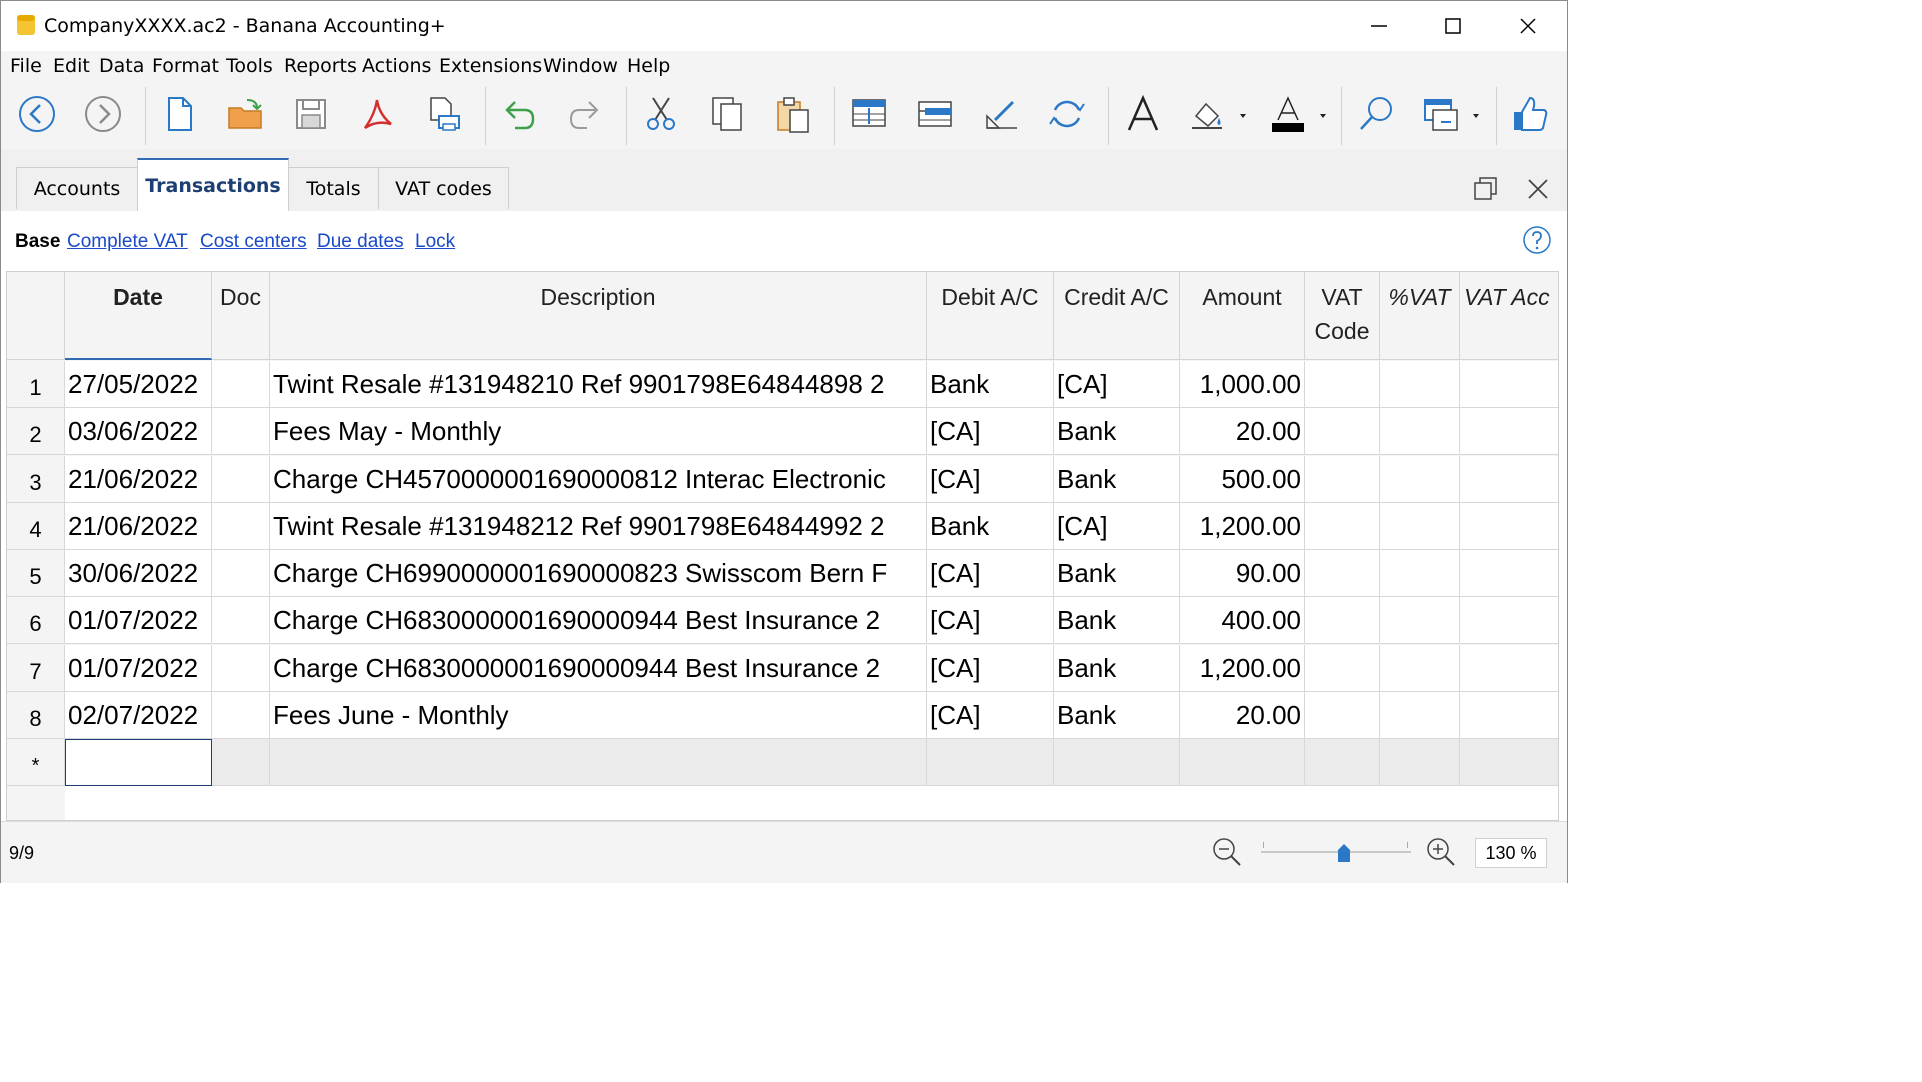 The image size is (1922, 1082). Describe the element at coordinates (77, 188) in the screenshot. I see `tab-accounts: Accounts` at that location.